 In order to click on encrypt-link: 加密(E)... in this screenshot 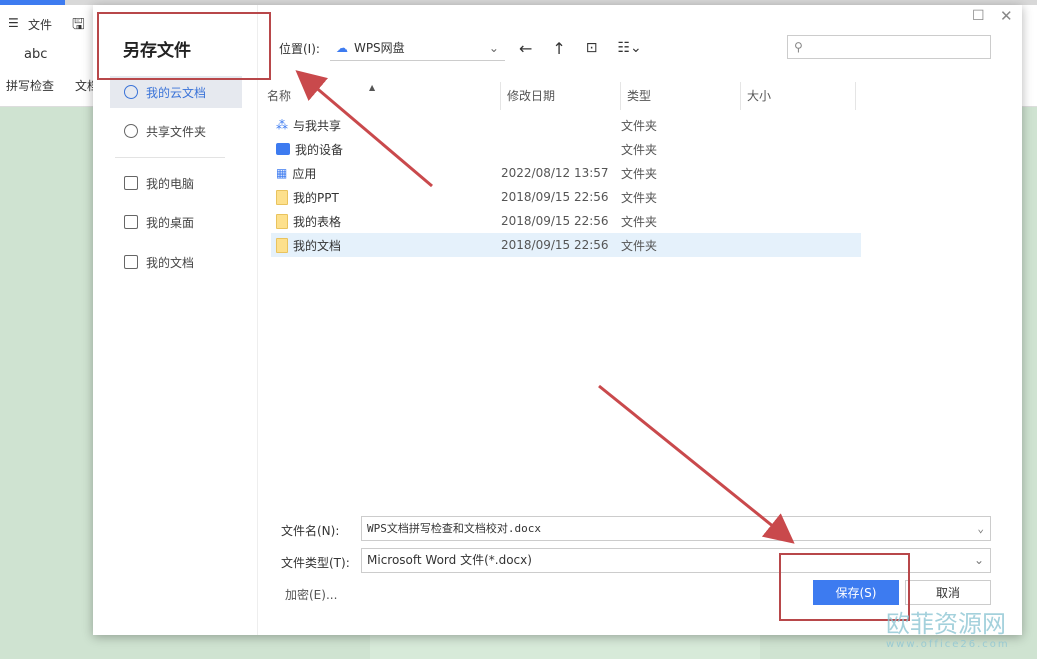, I will do `click(311, 594)`.